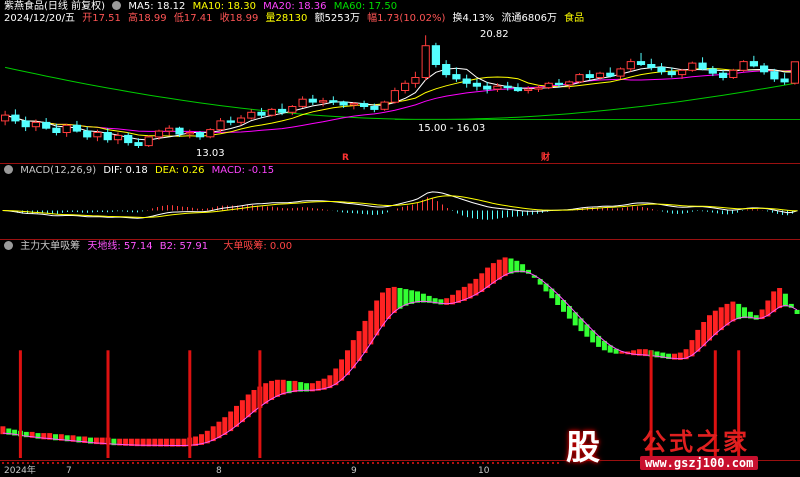 Image resolution: width=800 pixels, height=477 pixels. What do you see at coordinates (345, 158) in the screenshot?
I see `event-marker-r: R` at bounding box center [345, 158].